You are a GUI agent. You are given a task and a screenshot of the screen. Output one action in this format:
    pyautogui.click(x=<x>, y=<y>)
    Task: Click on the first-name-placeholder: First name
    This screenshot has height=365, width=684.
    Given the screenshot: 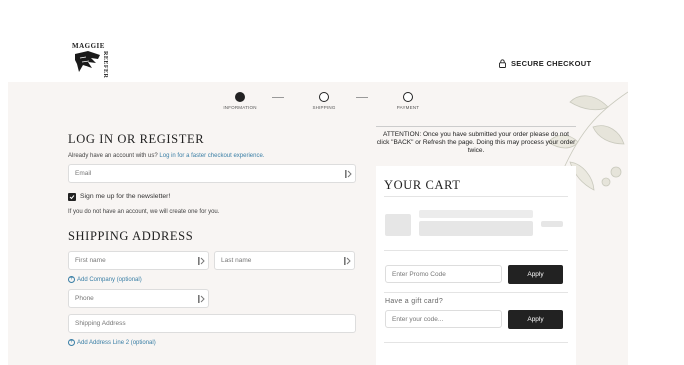 What is the action you would take?
    pyautogui.click(x=90, y=260)
    